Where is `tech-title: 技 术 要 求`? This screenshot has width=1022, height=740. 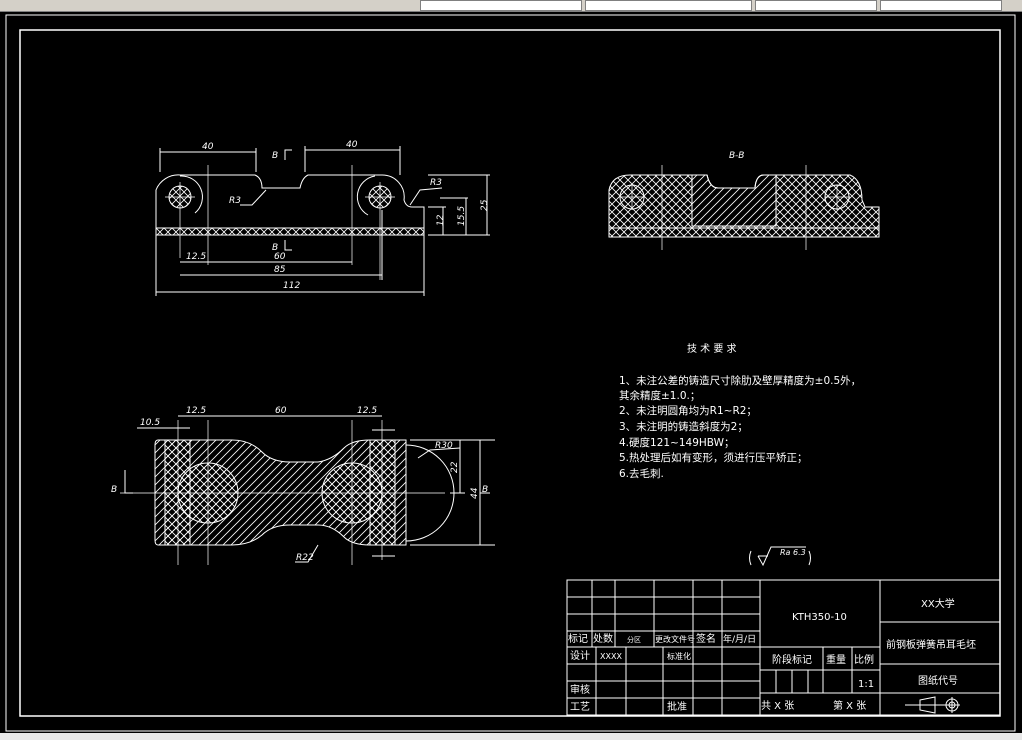
tech-title: 技 术 要 求 is located at coordinates (712, 348).